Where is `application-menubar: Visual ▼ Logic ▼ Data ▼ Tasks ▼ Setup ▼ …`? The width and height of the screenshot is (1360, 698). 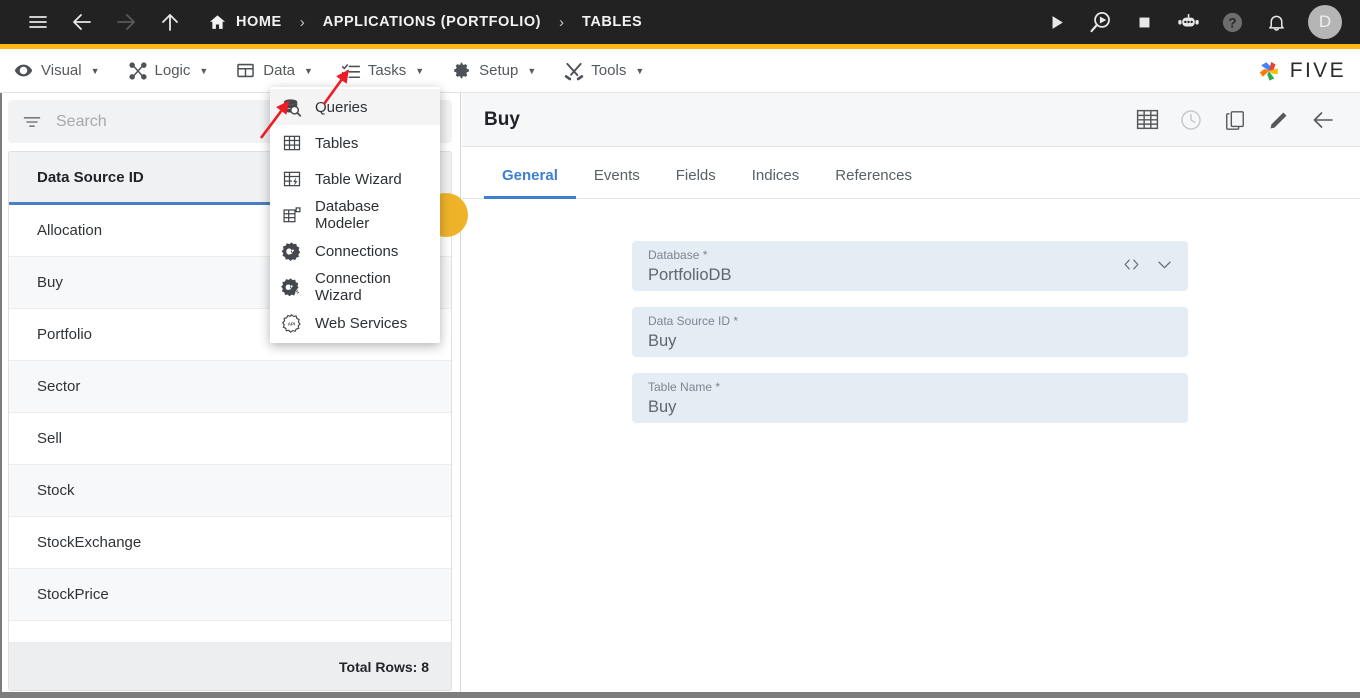 application-menubar: Visual ▼ Logic ▼ Data ▼ Tasks ▼ Setup ▼ … is located at coordinates (680, 71).